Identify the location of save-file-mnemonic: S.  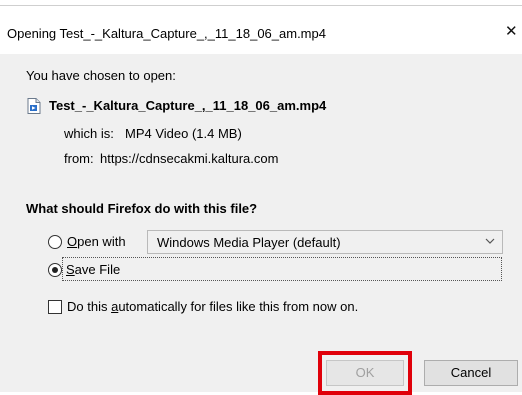
(70, 269).